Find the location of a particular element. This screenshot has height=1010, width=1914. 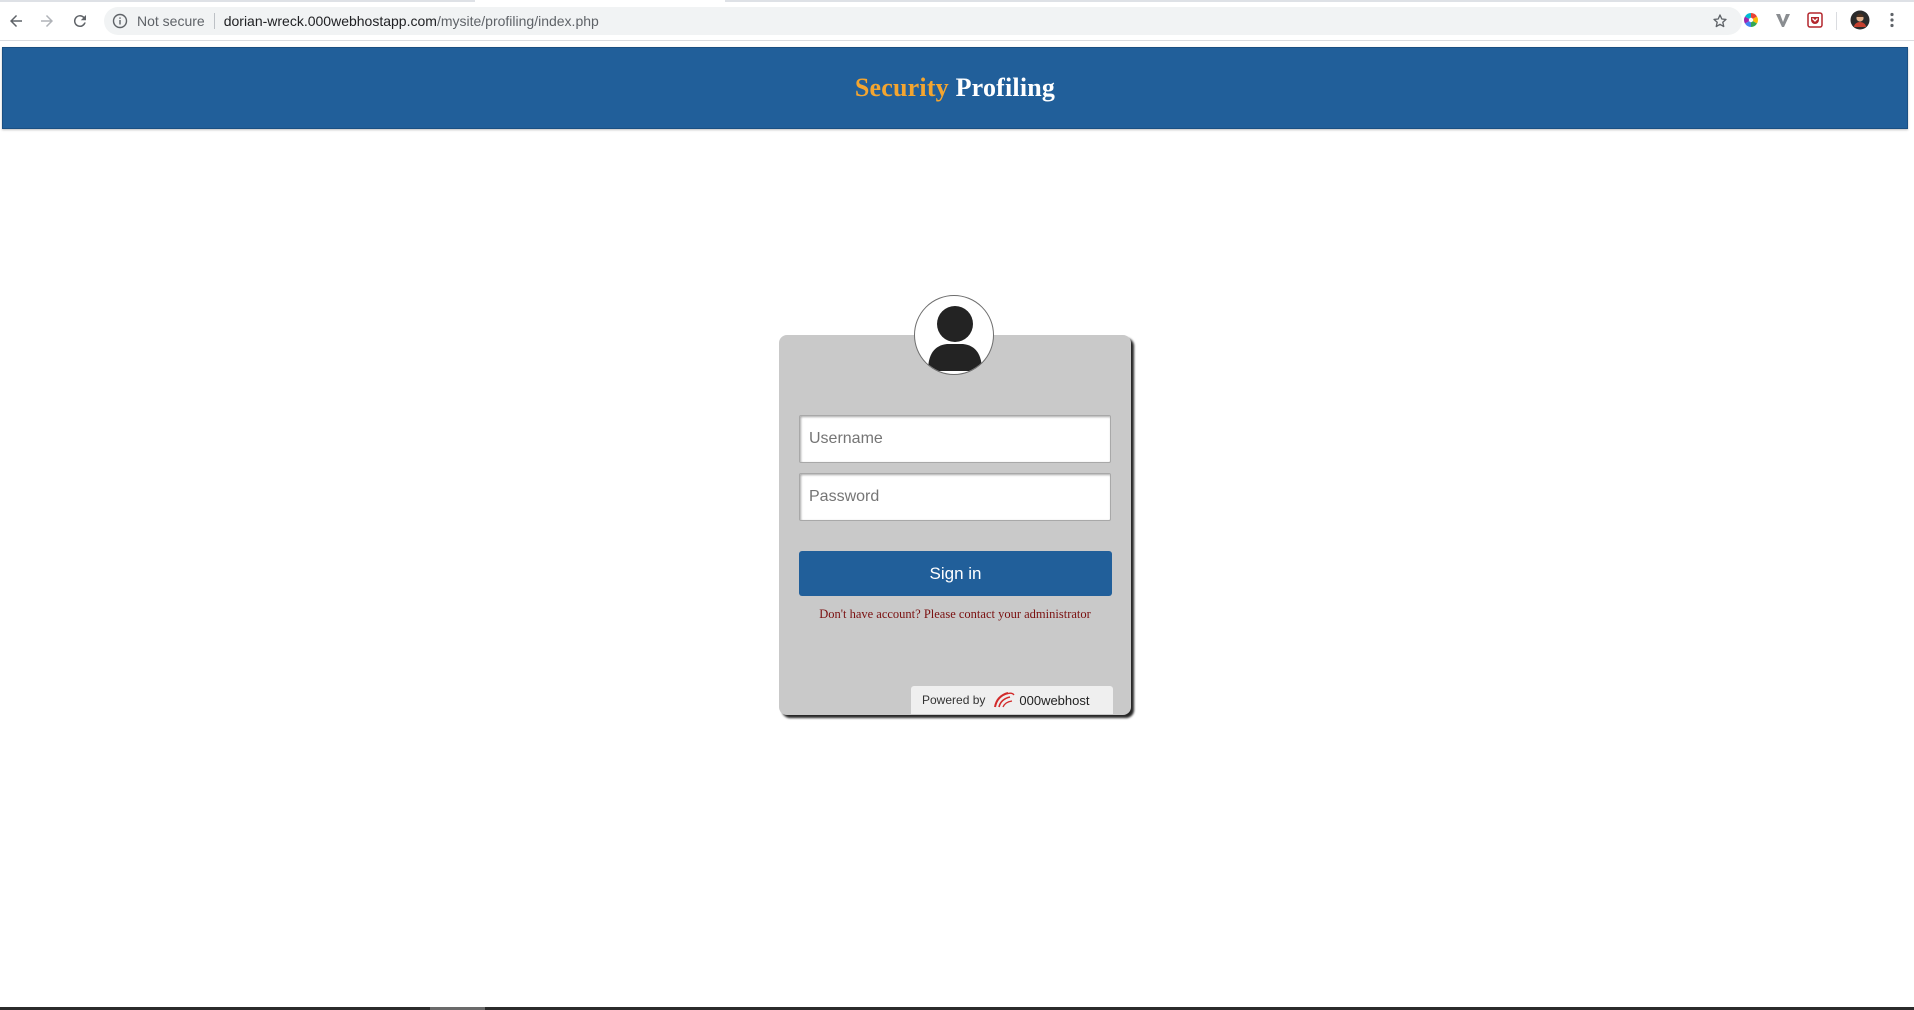

reload-icon is located at coordinates (80, 21).